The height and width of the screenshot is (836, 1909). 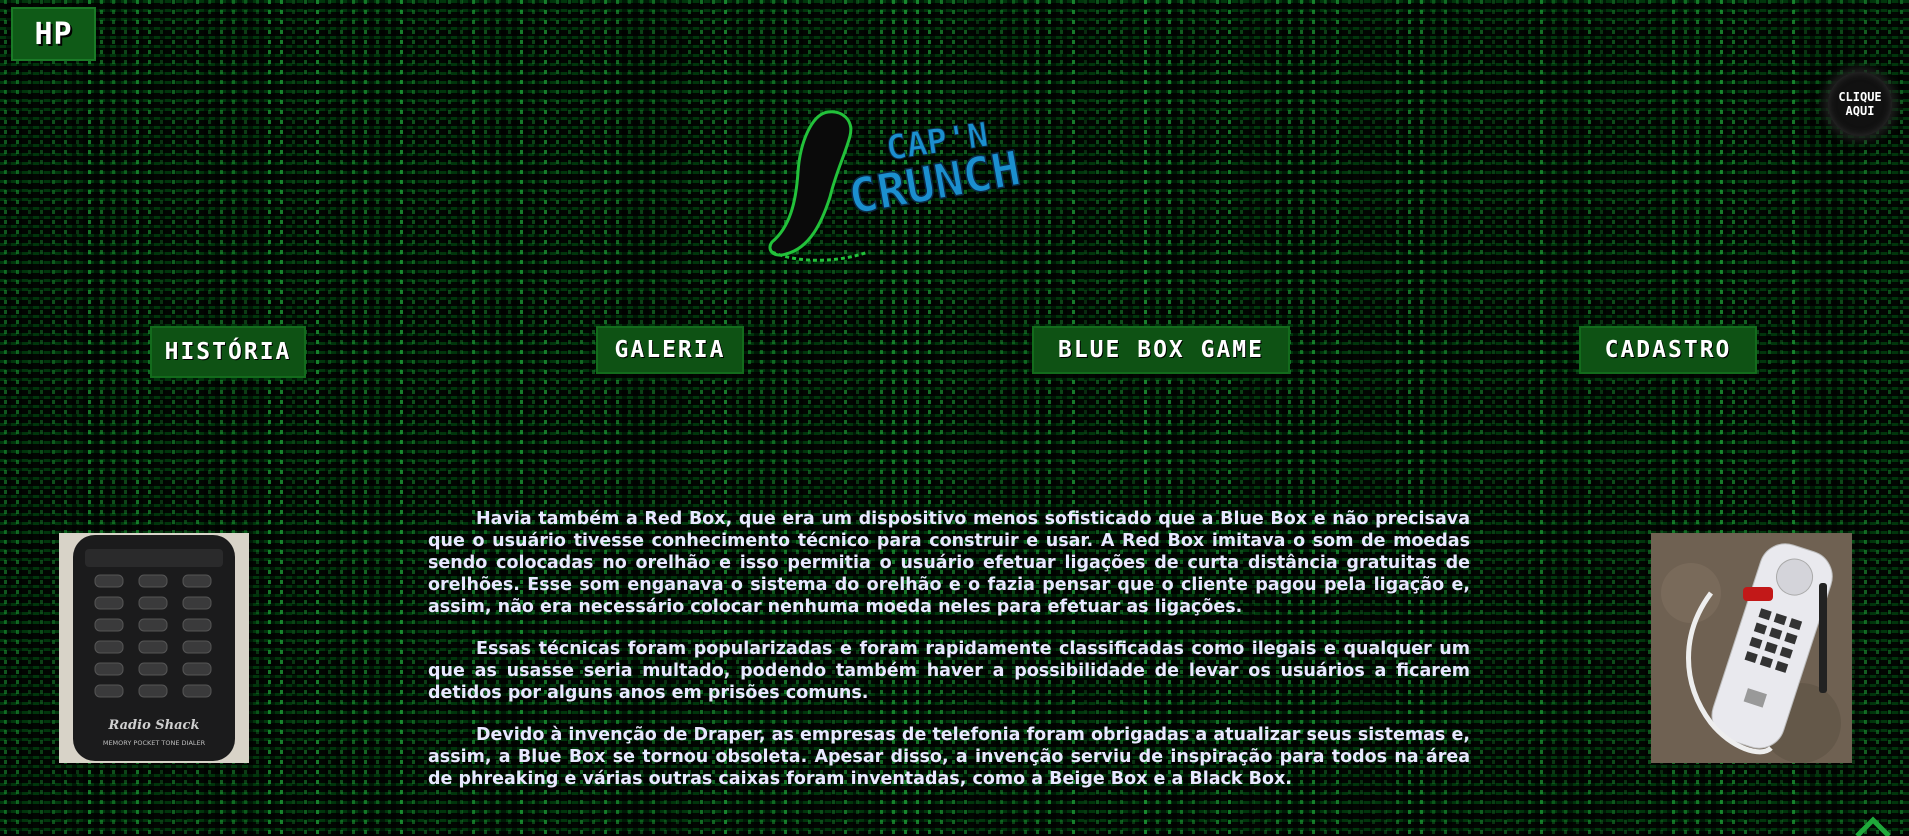 What do you see at coordinates (1860, 97) in the screenshot?
I see `clique-label-line1: CLIQUE` at bounding box center [1860, 97].